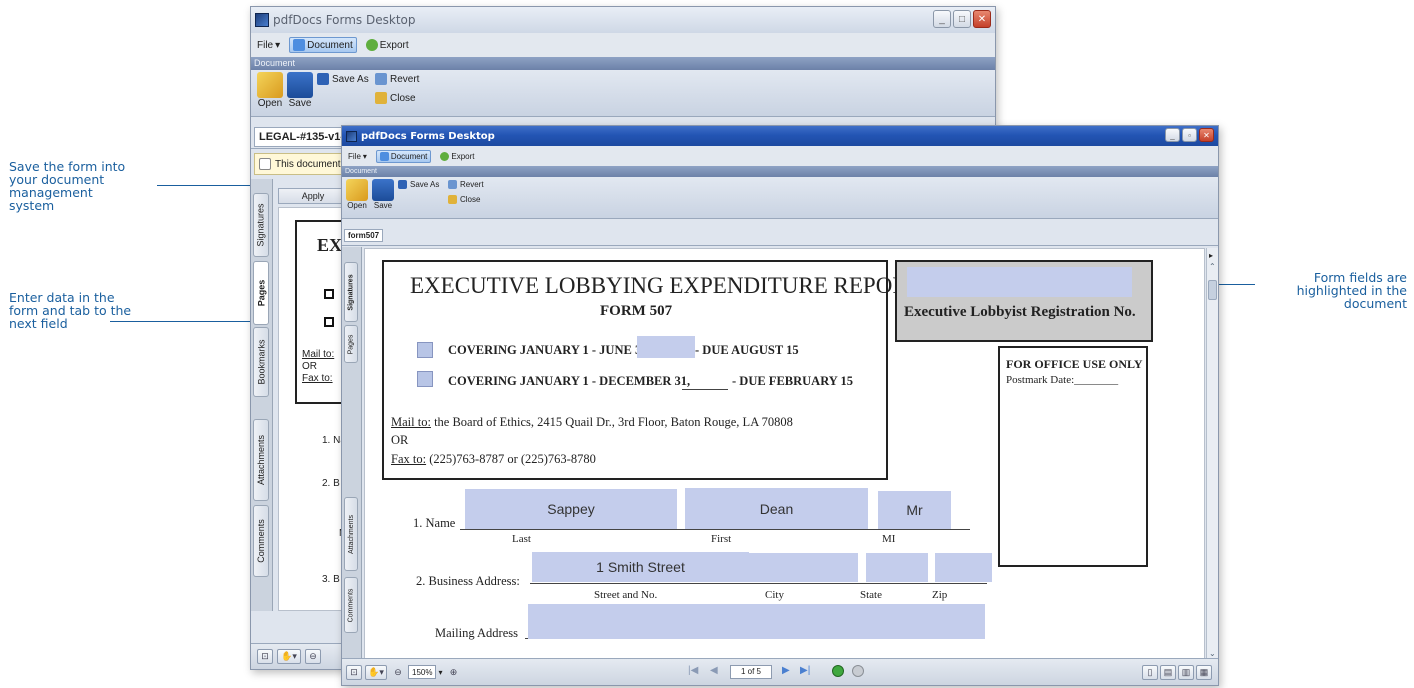 This screenshot has height=688, width=1414. What do you see at coordinates (364, 235) in the screenshot?
I see `doc-tab: form507` at bounding box center [364, 235].